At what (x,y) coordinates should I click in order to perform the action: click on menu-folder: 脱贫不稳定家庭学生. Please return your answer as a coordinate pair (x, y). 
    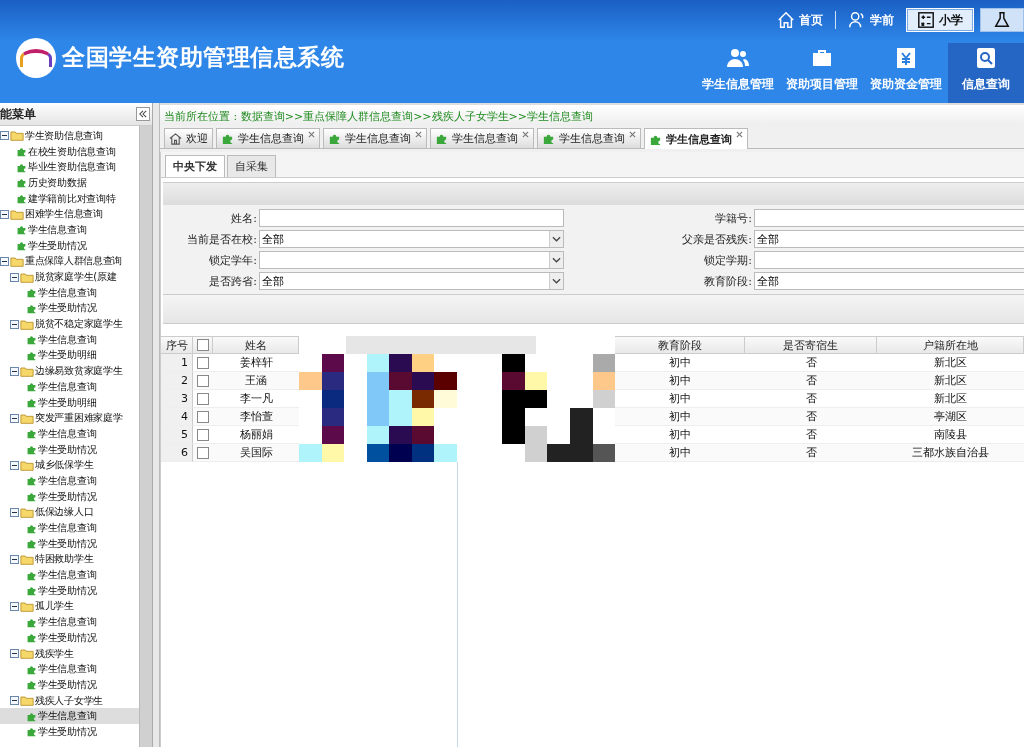
    Looking at the image, I should click on (79, 324).